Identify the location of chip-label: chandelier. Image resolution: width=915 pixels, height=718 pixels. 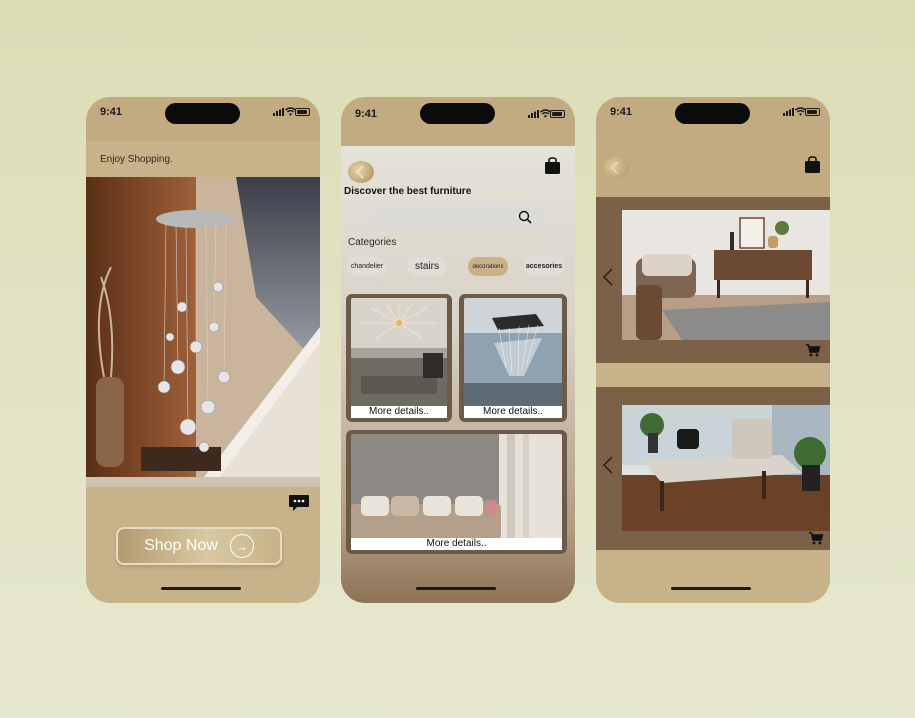
(367, 266).